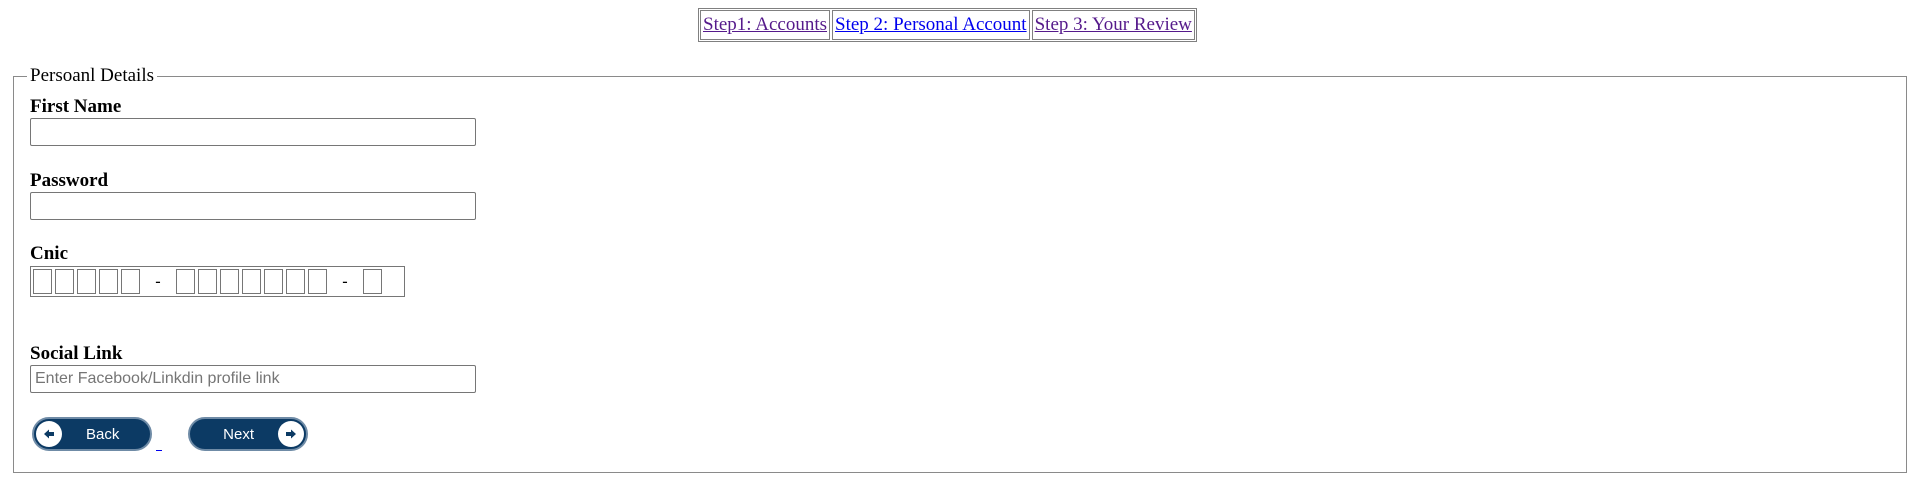  I want to click on empty-link, so click(159, 444).